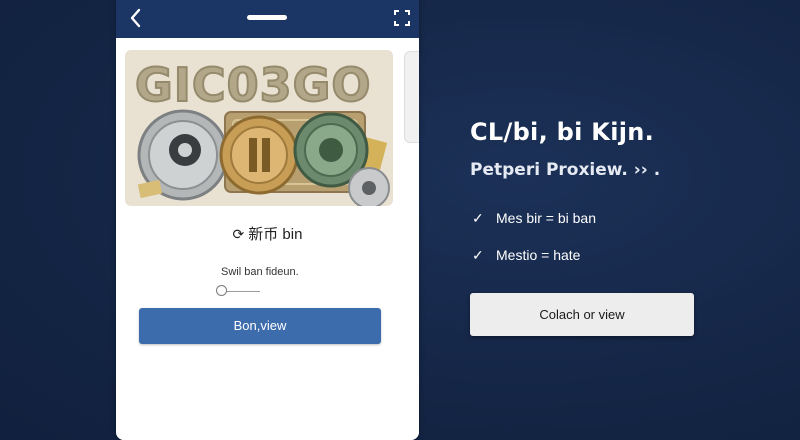  Describe the element at coordinates (239, 234) in the screenshot. I see `refresh-icon: ⟳` at that location.